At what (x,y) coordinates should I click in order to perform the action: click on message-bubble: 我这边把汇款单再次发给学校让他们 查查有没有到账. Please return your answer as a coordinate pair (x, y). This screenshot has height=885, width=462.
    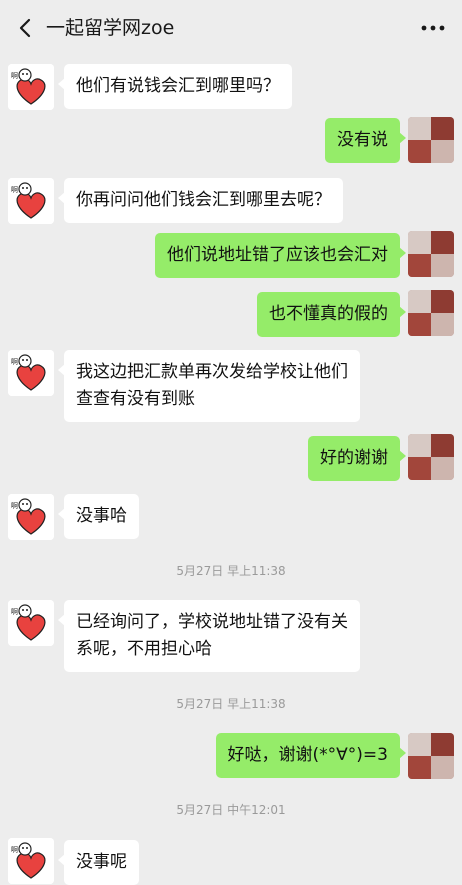
    Looking at the image, I should click on (209, 386).